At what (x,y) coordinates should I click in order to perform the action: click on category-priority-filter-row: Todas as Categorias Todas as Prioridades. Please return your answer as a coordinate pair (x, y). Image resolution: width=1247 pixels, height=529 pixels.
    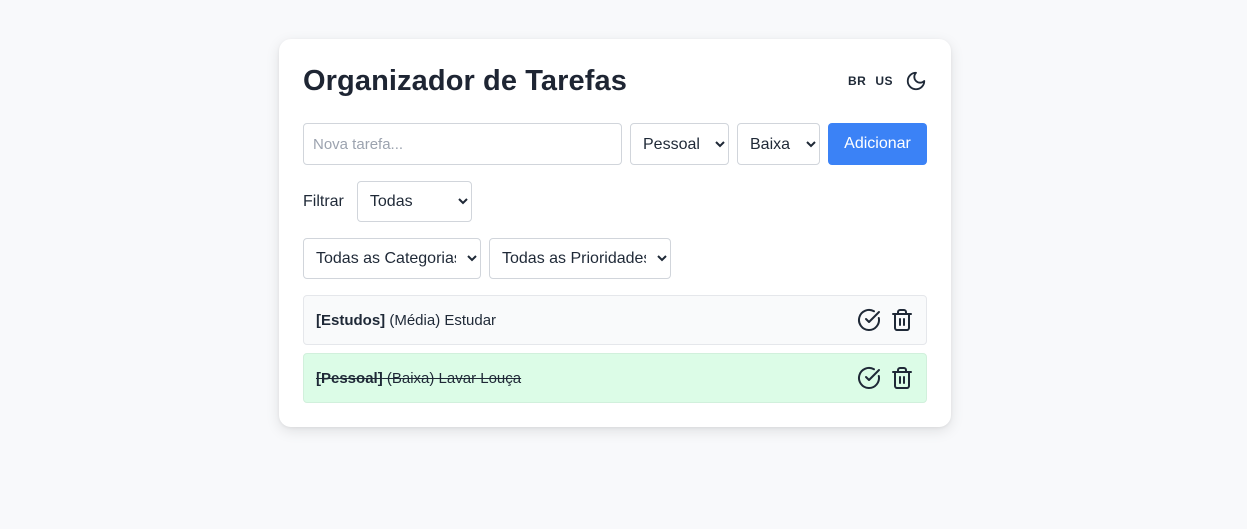
    Looking at the image, I should click on (615, 258).